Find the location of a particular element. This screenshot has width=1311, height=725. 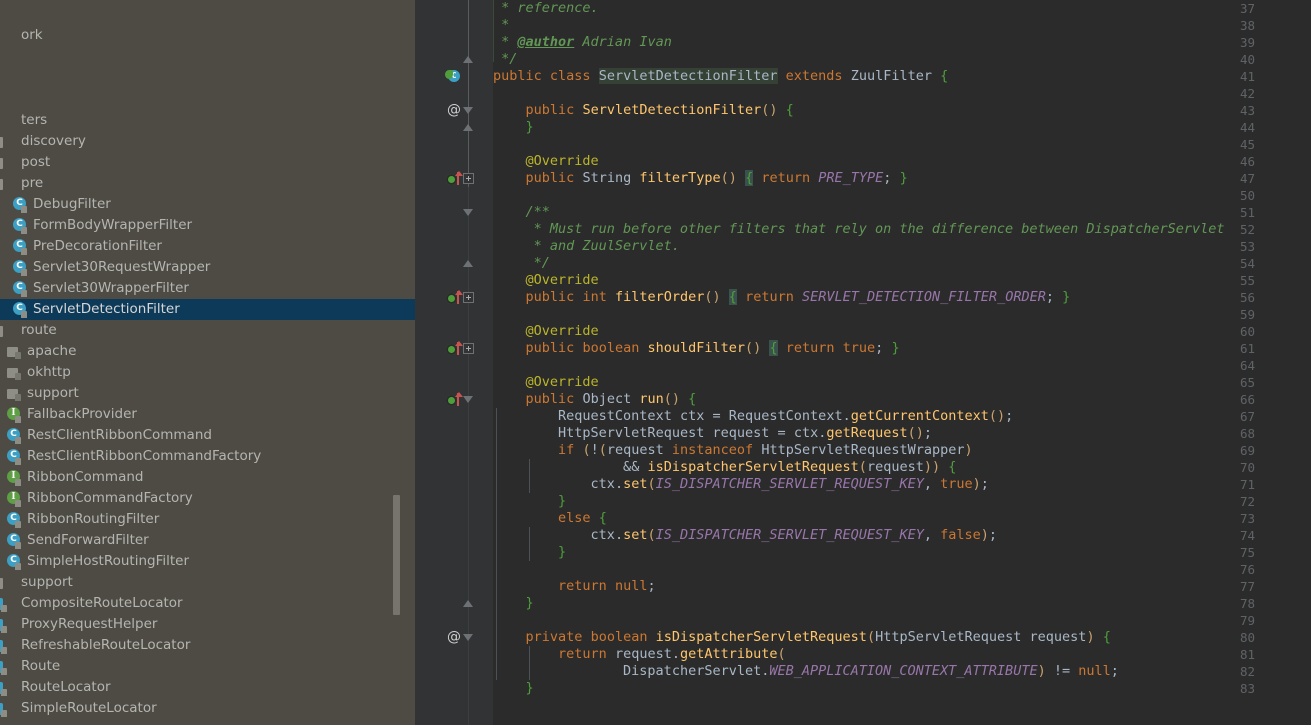

tree-item: Servlet30WrapperFilter is located at coordinates (207, 288).